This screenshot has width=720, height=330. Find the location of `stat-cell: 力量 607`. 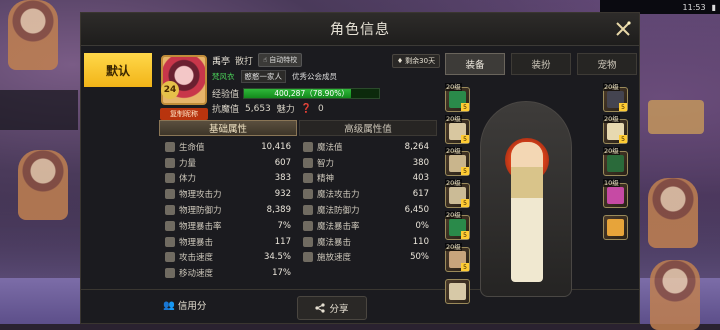

stat-cell: 力量 607 is located at coordinates (230, 163).